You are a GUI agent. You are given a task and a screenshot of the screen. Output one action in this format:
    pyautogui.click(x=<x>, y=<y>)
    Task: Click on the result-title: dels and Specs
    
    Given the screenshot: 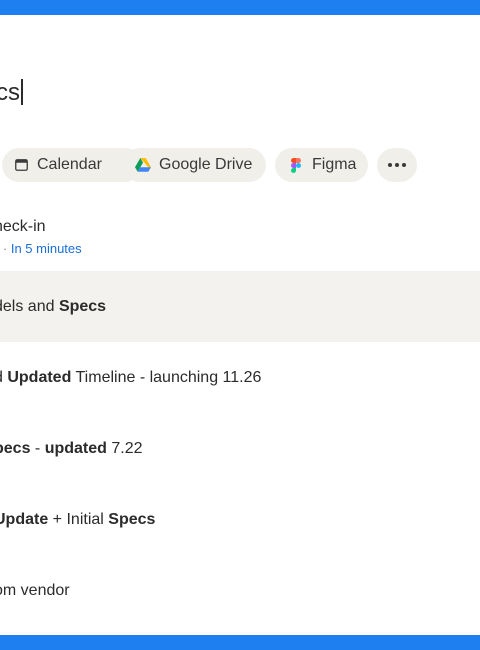 What is the action you would take?
    pyautogui.click(x=53, y=307)
    